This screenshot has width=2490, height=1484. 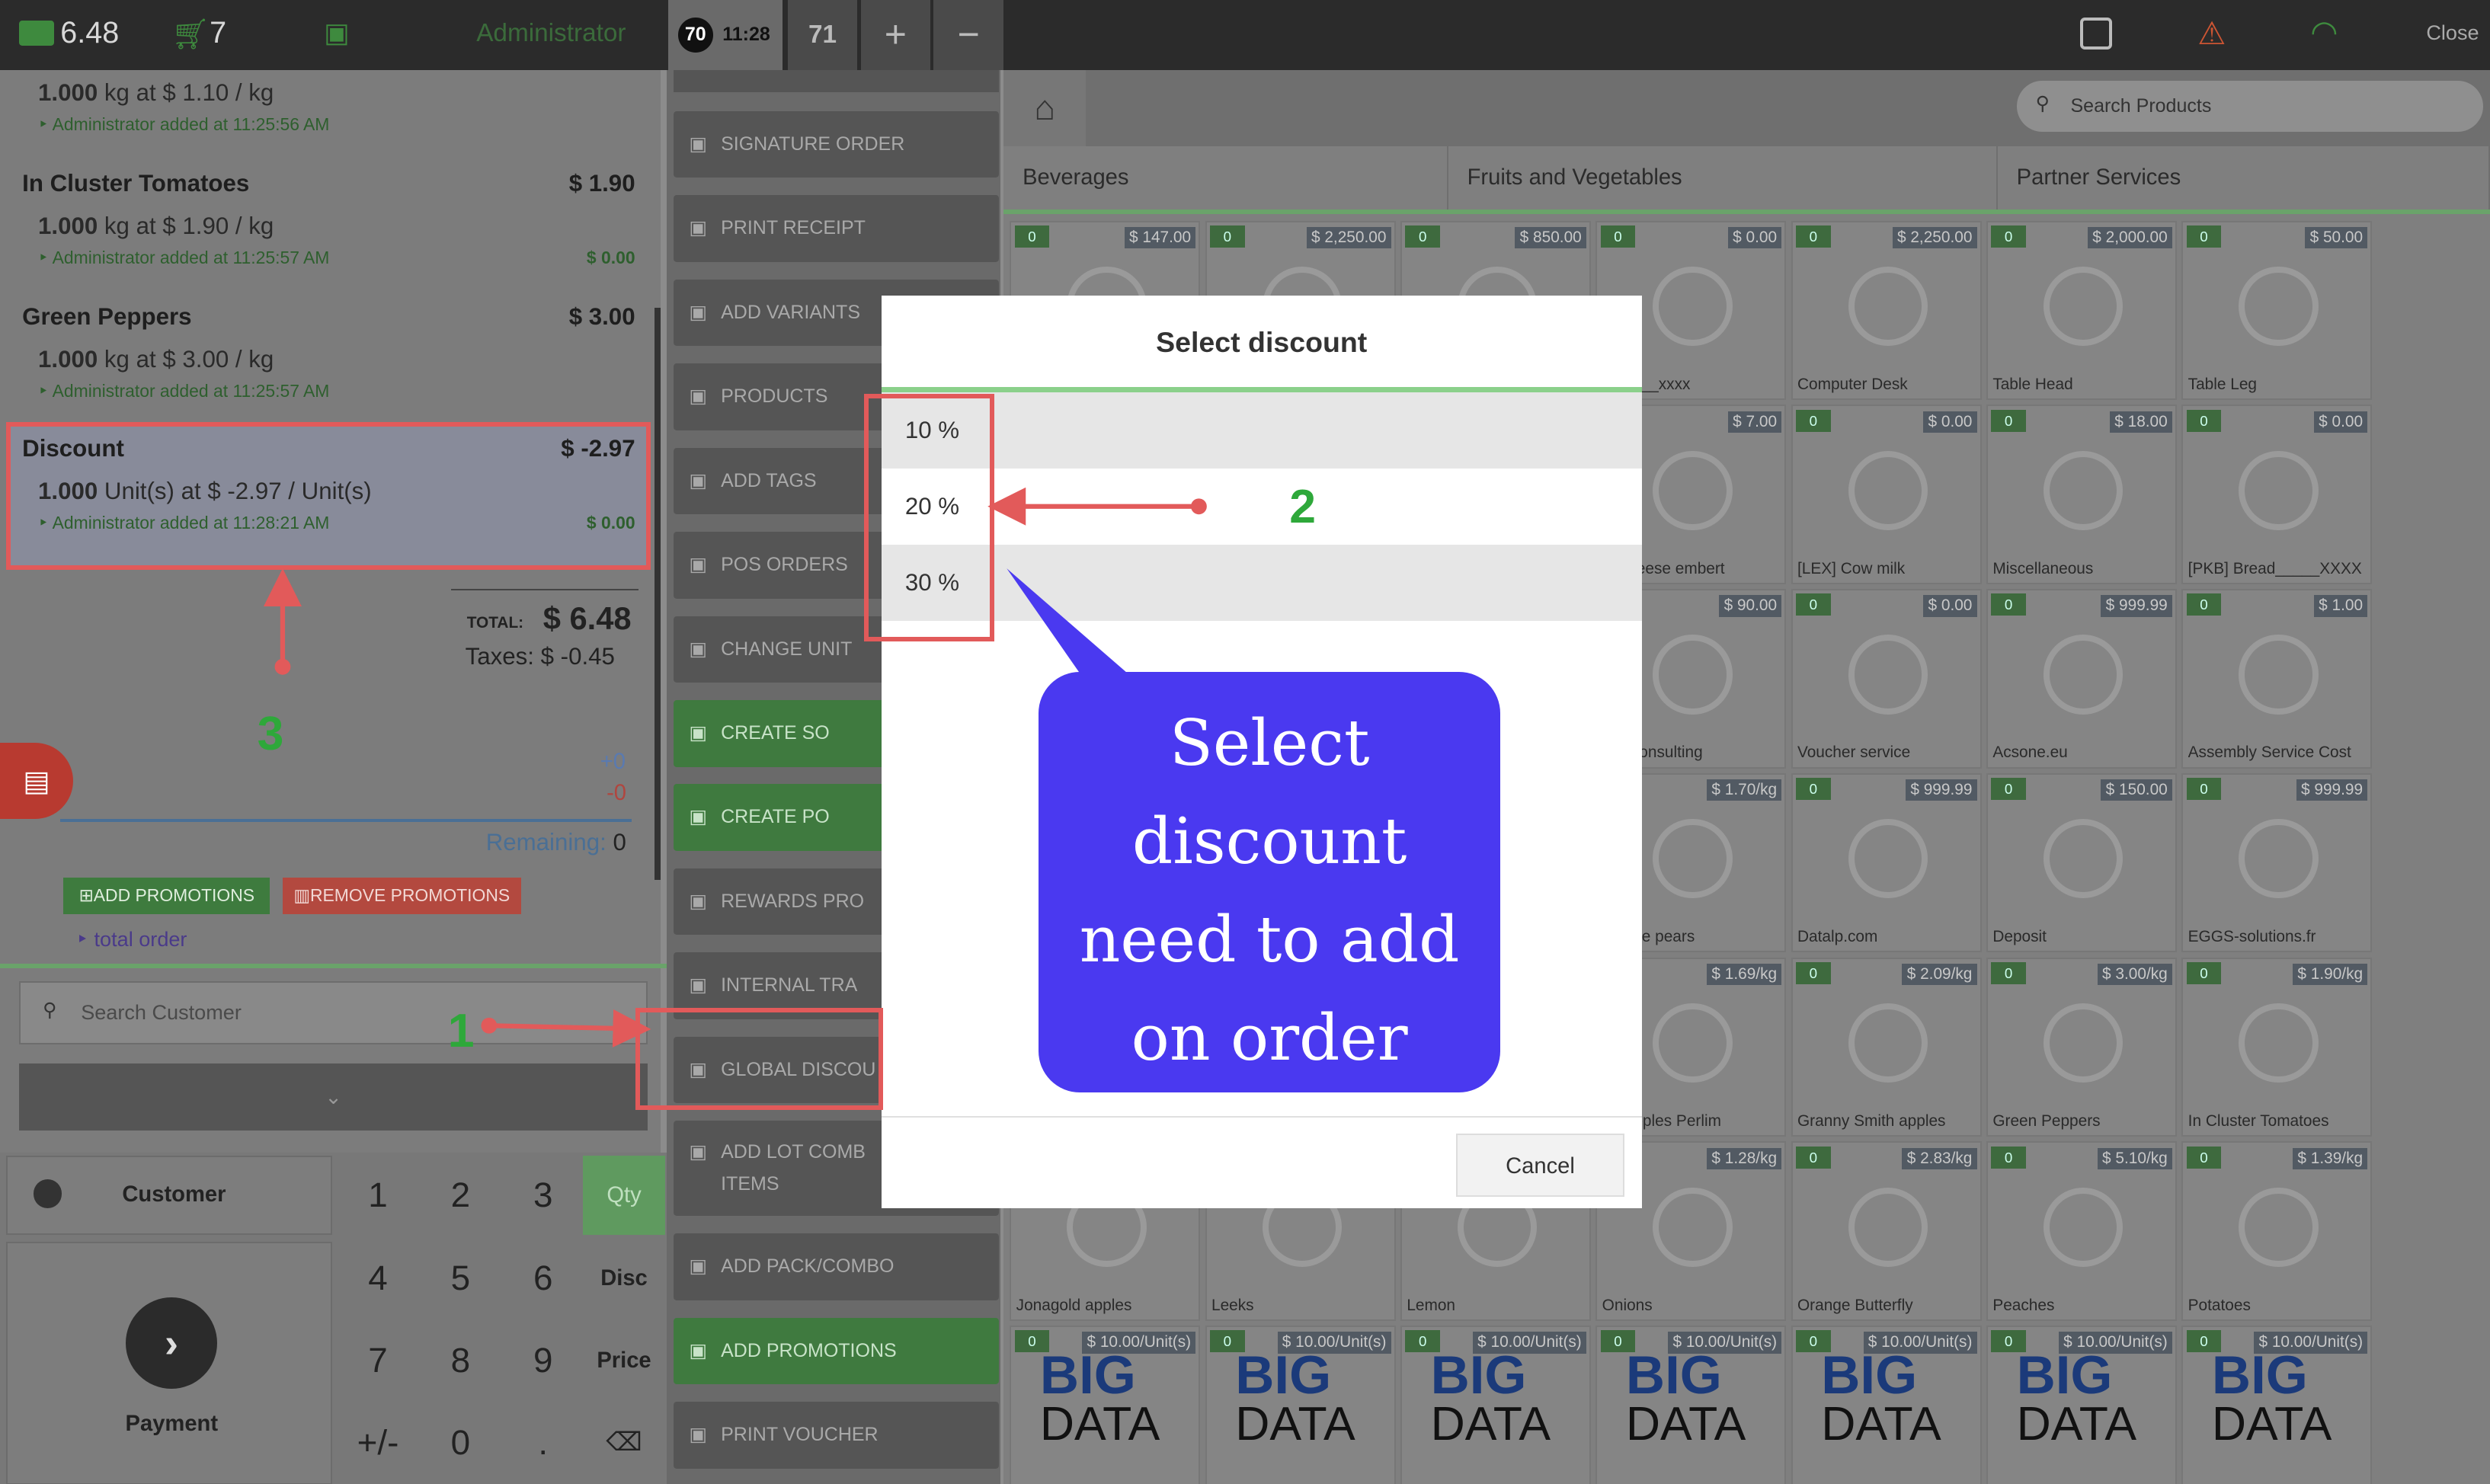 What do you see at coordinates (270, 734) in the screenshot?
I see `step-number-3: 3` at bounding box center [270, 734].